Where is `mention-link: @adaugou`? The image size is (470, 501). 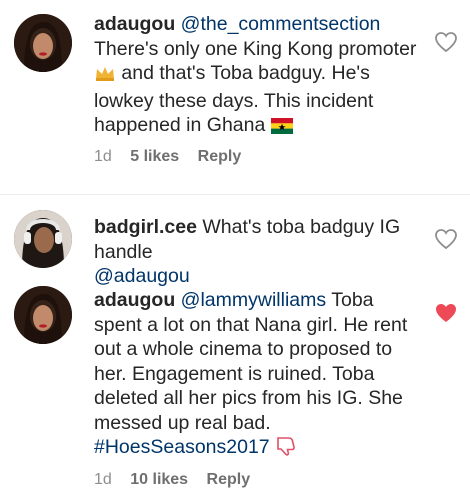
mention-link: @adaugou is located at coordinates (142, 276).